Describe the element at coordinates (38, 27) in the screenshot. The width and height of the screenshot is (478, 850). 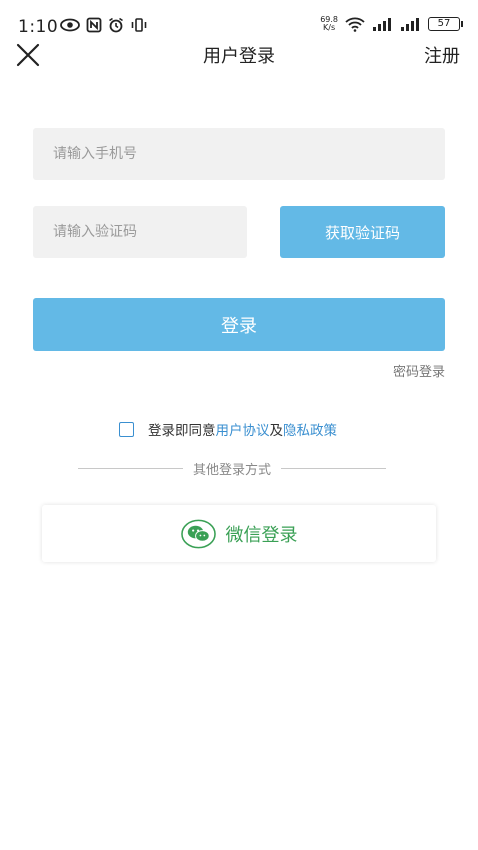
I see `status-time: 1:10` at that location.